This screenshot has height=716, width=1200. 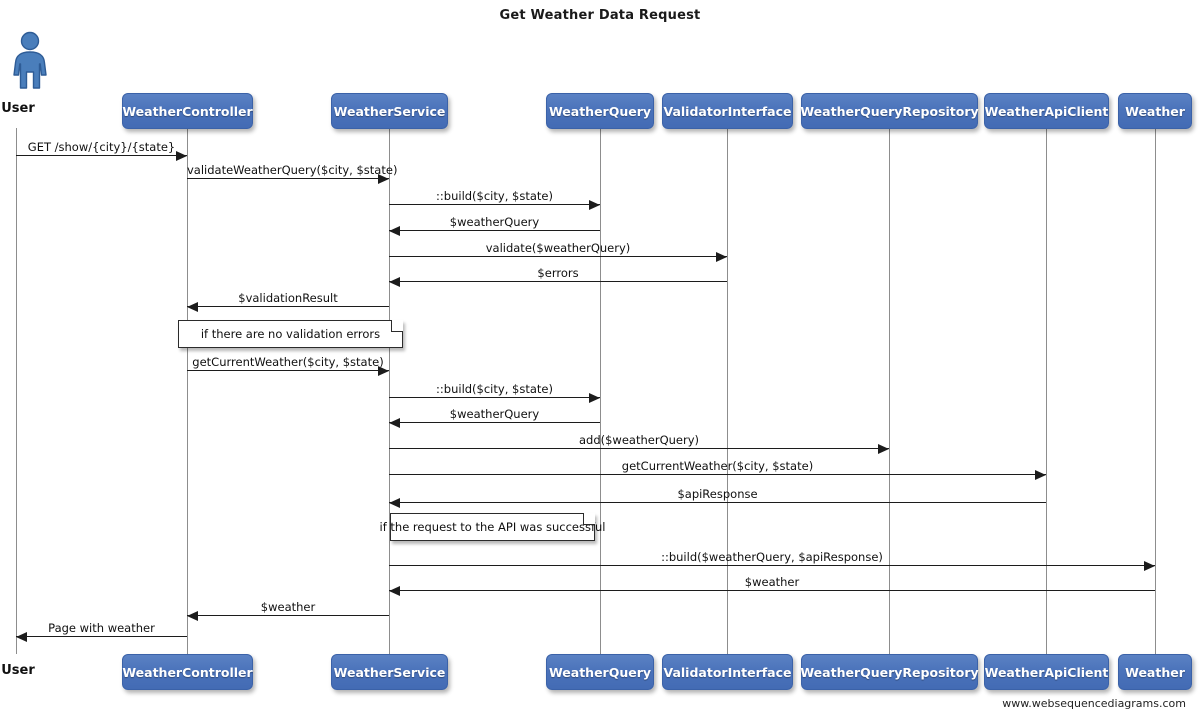 I want to click on note-text: if the request to the API was successful, so click(x=492, y=527).